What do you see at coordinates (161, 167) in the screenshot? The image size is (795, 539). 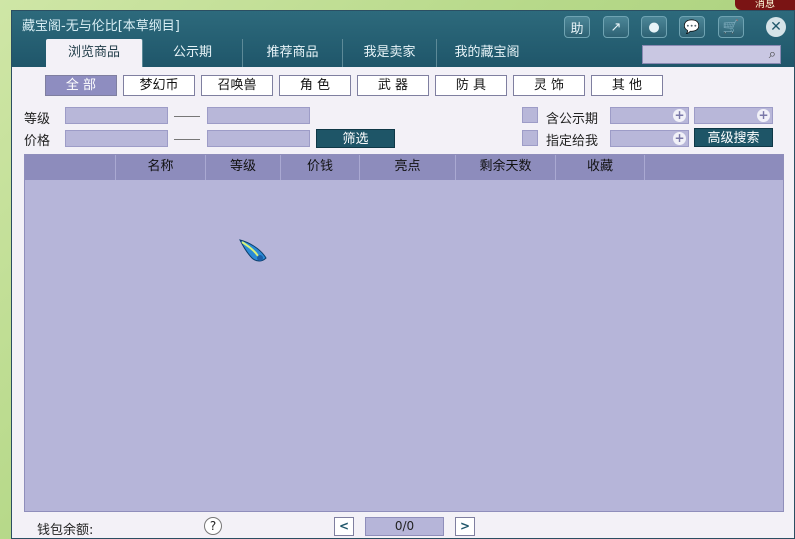 I see `column-header-name: 名称` at bounding box center [161, 167].